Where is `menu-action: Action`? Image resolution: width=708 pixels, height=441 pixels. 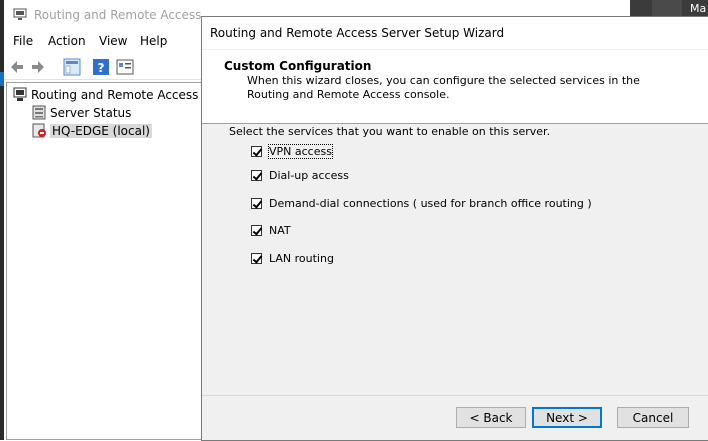
menu-action: Action is located at coordinates (67, 41).